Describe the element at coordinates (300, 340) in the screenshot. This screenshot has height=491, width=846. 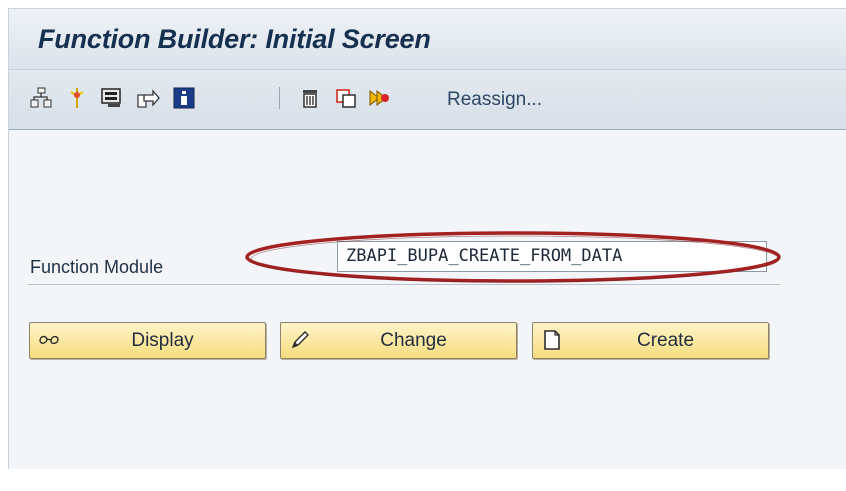
I see `pencil-icon` at that location.